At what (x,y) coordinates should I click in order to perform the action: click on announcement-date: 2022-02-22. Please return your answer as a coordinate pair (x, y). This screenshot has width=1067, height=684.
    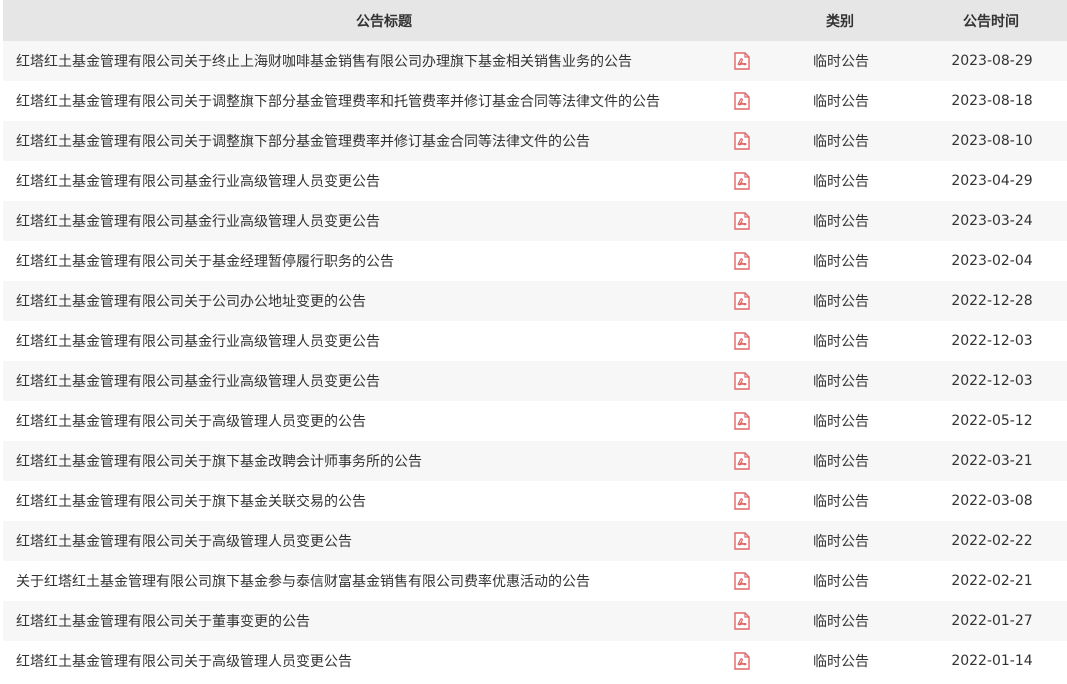
    Looking at the image, I should click on (992, 541).